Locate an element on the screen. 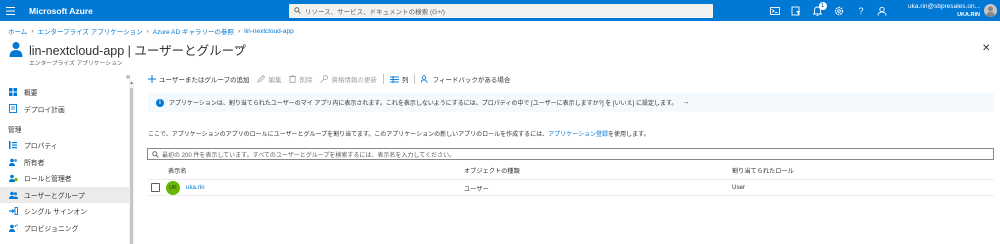 The height and width of the screenshot is (244, 1000). sidebar-item-deployment-plan: デプロイ計画 is located at coordinates (65, 109).